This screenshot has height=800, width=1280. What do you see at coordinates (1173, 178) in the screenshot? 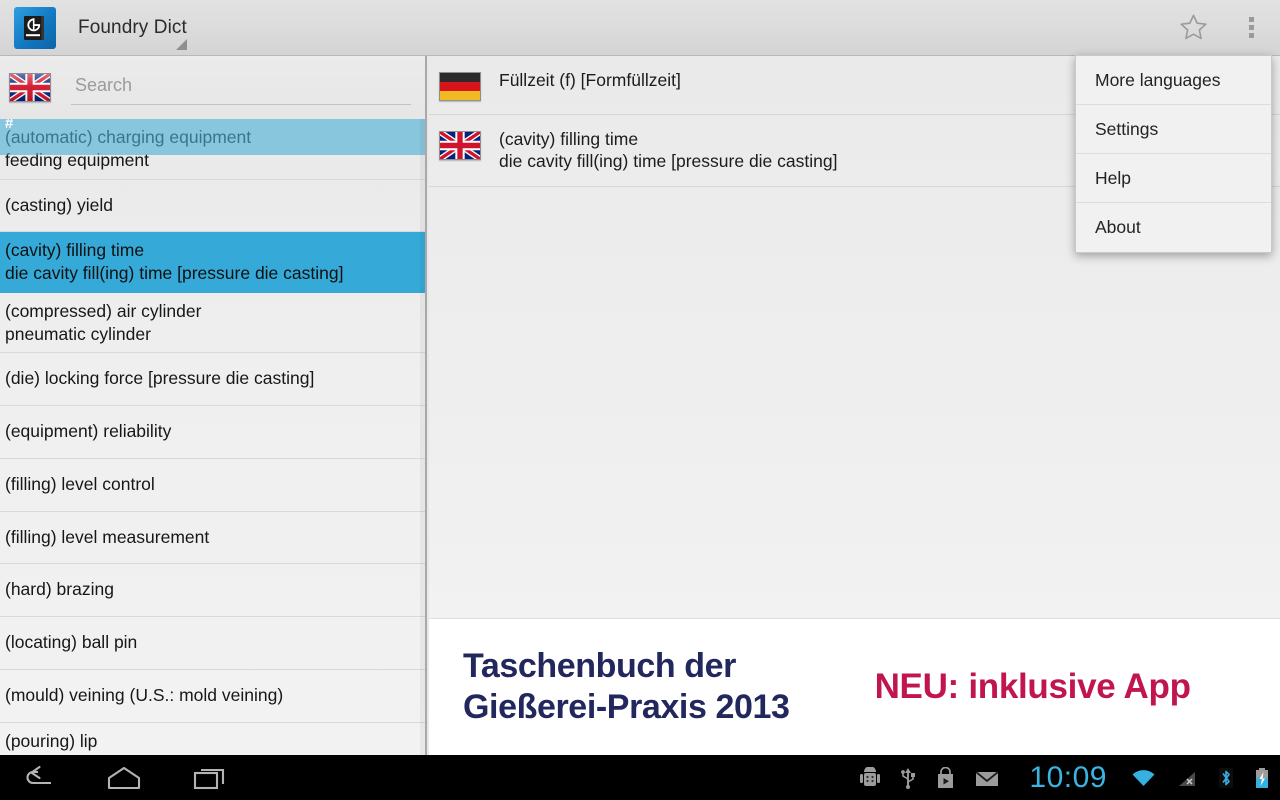
I see `menu-item-help: Help` at bounding box center [1173, 178].